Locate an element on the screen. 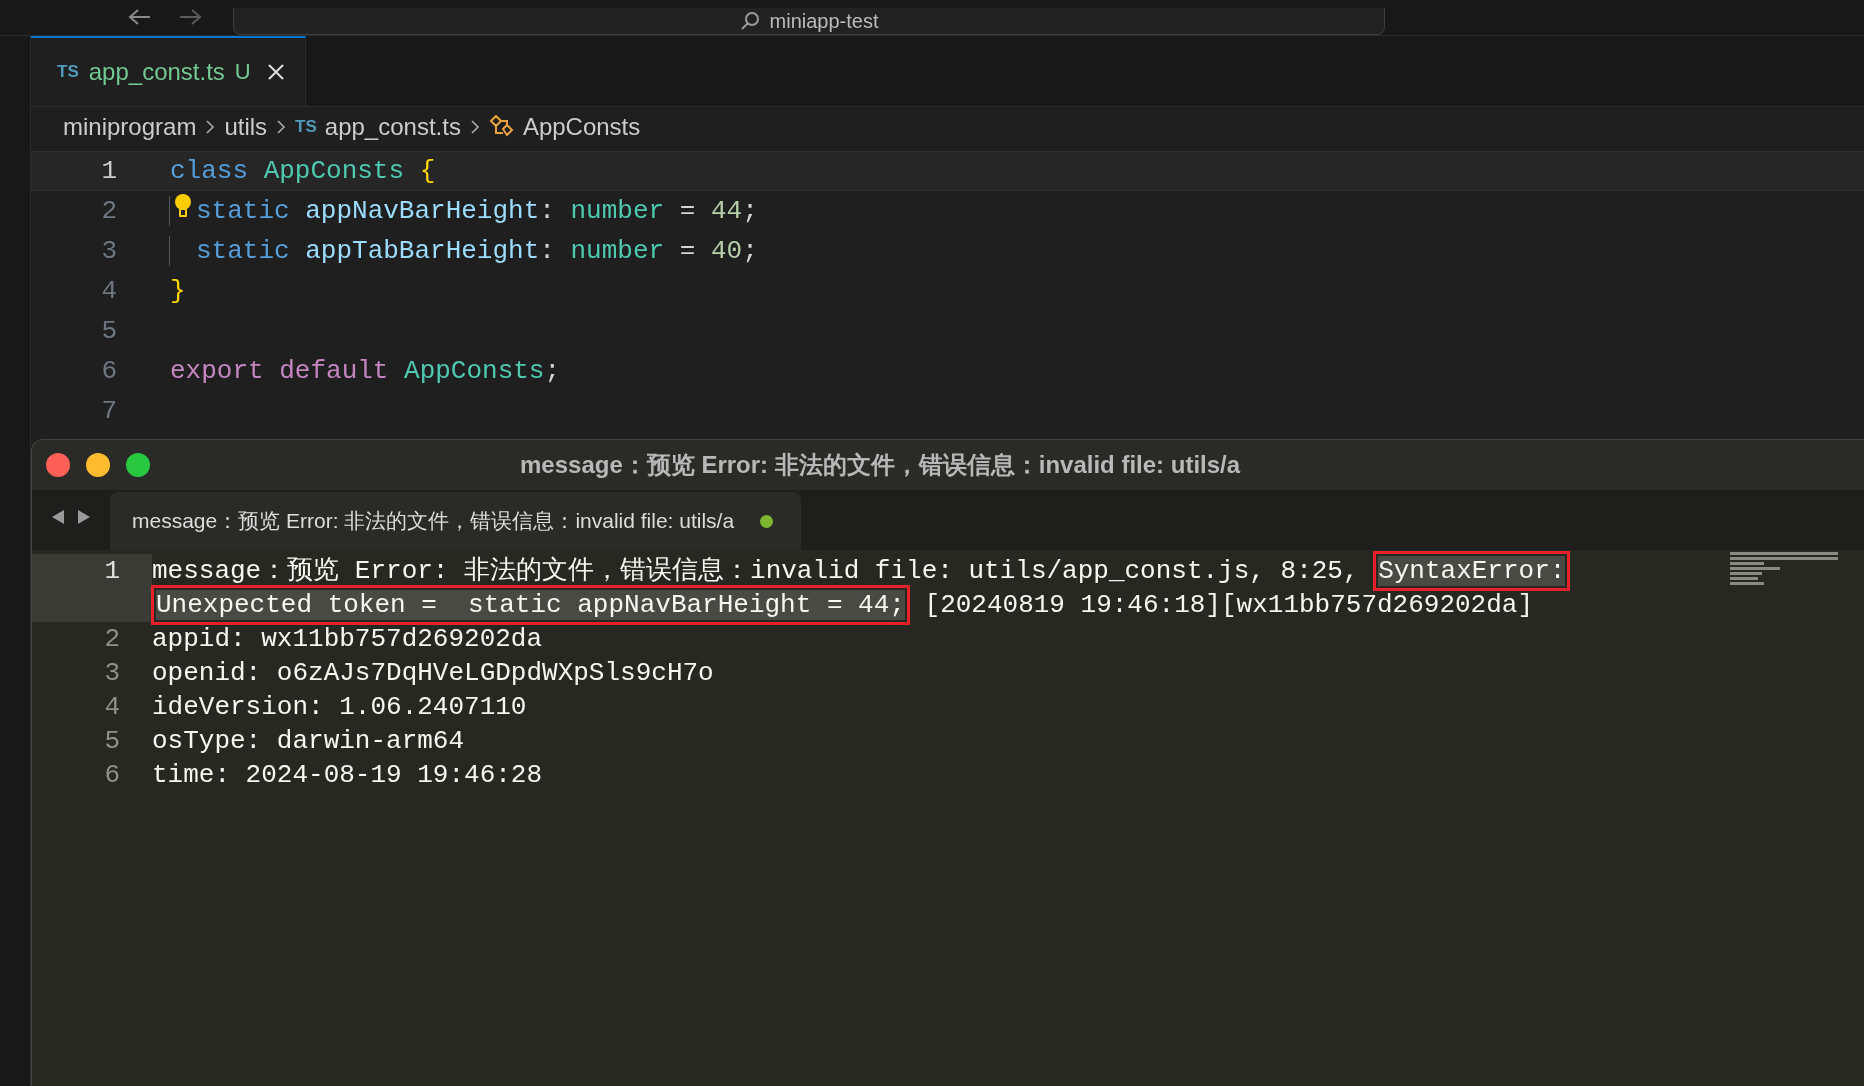  close-window-button is located at coordinates (58, 465).